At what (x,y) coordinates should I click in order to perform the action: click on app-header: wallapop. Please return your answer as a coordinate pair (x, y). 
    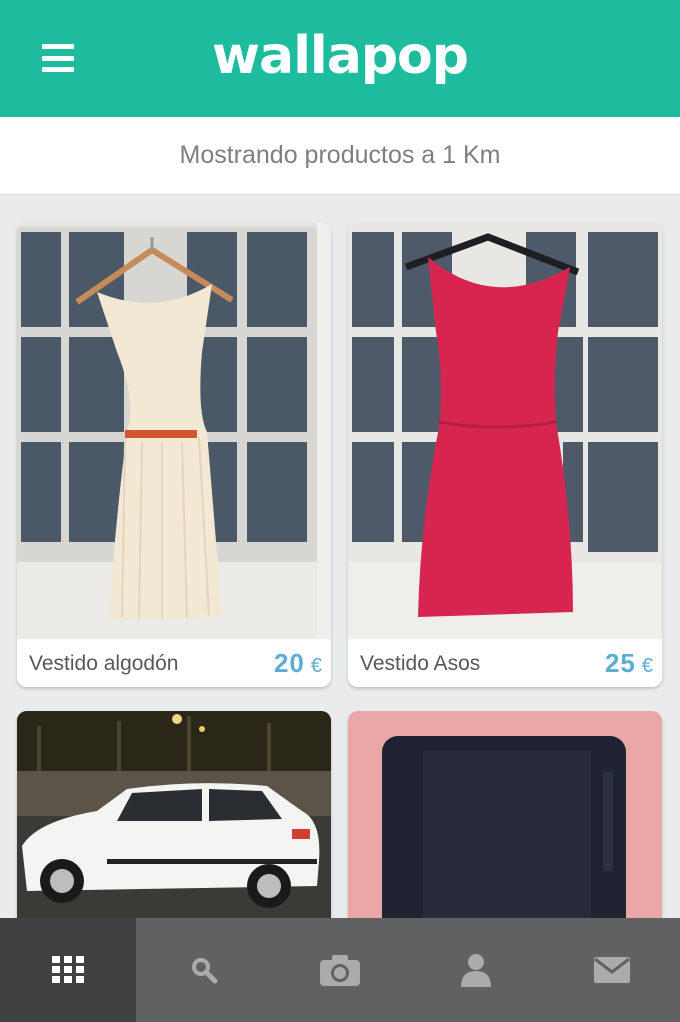
    Looking at the image, I should click on (340, 58).